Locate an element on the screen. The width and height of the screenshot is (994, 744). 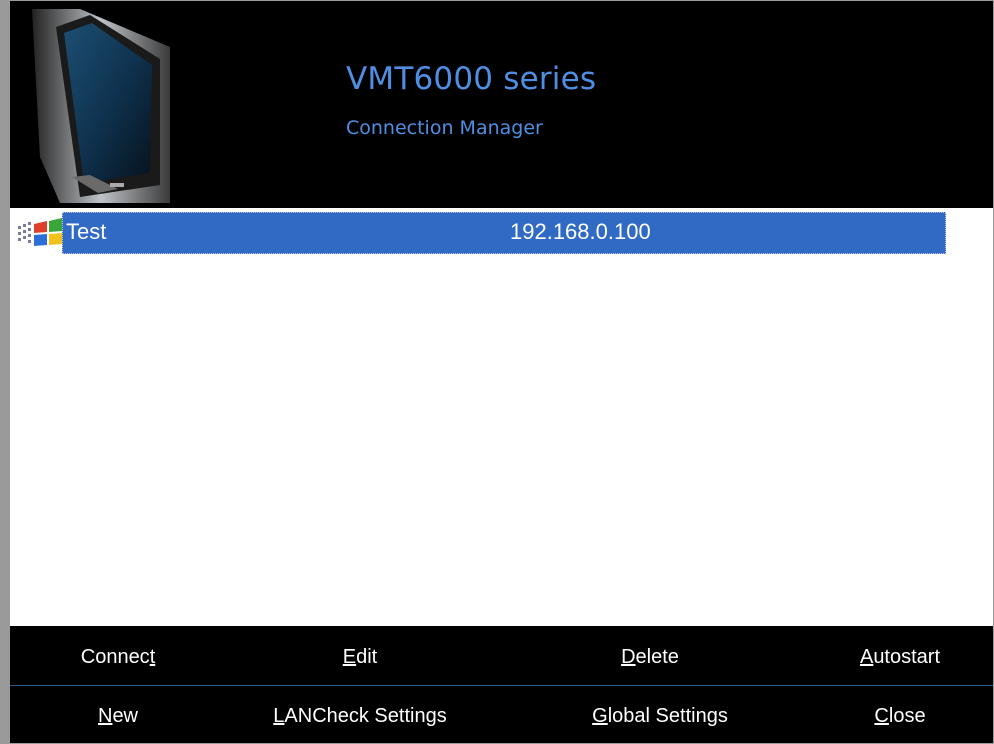
delete-accelerator: D is located at coordinates (628, 657).